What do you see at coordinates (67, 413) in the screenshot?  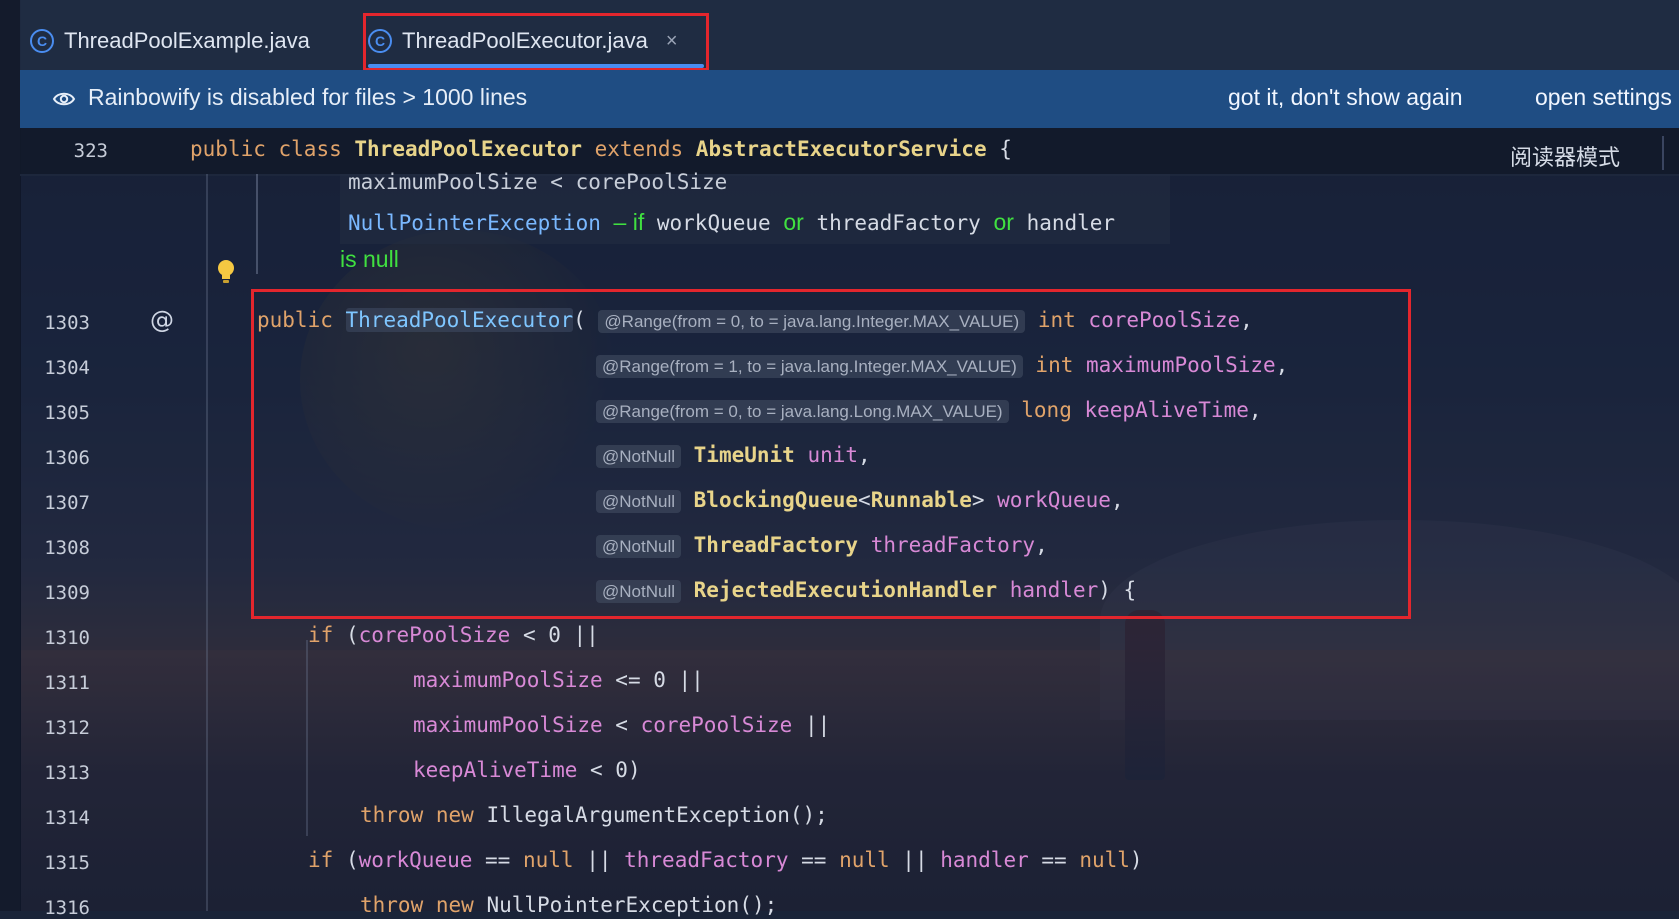 I see `line-number: 1305` at bounding box center [67, 413].